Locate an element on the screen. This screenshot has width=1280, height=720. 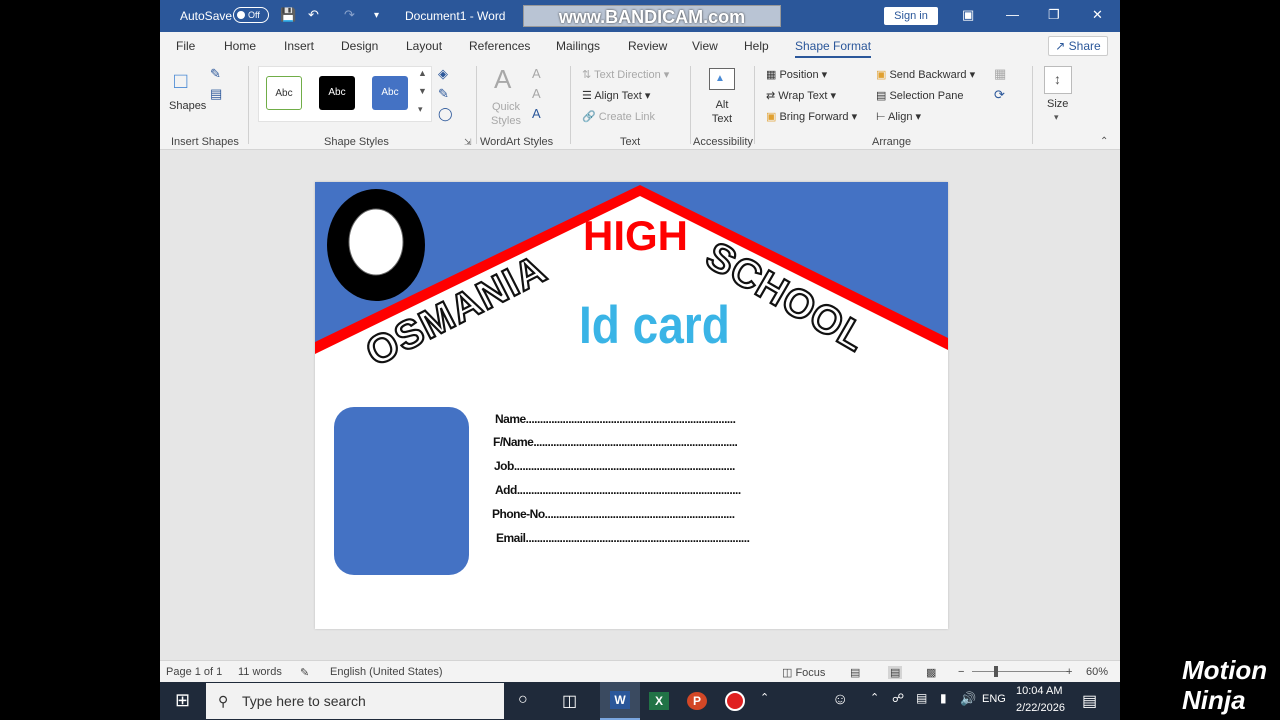
focus-button: ◫ Focus is located at coordinates (803, 672).